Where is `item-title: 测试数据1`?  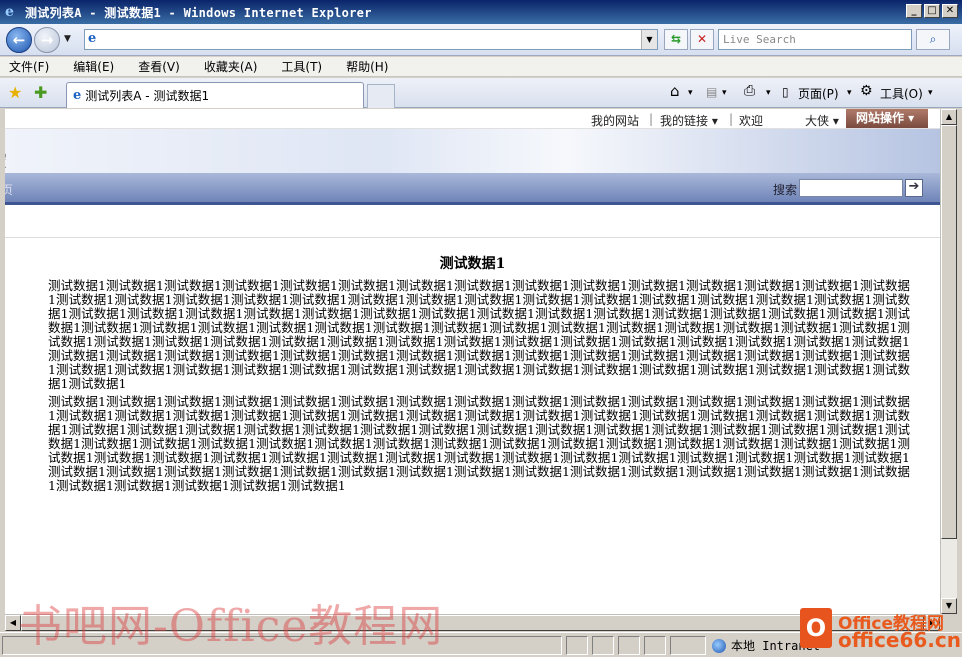 item-title: 测试数据1 is located at coordinates (472, 264).